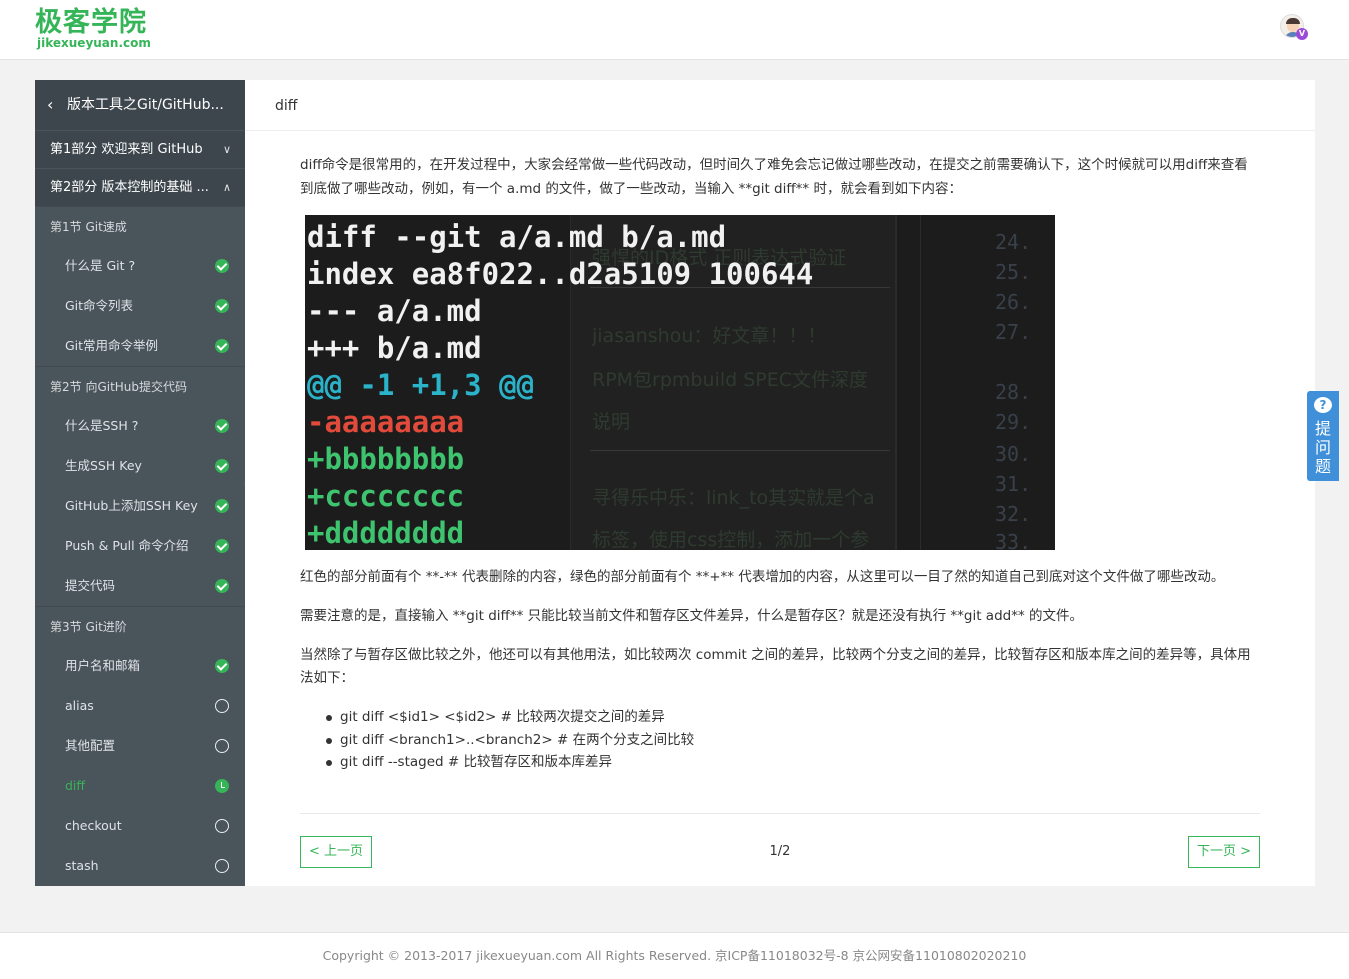 The image size is (1349, 979). I want to click on diff-code-line: +bbbbbbbb, so click(386, 459).